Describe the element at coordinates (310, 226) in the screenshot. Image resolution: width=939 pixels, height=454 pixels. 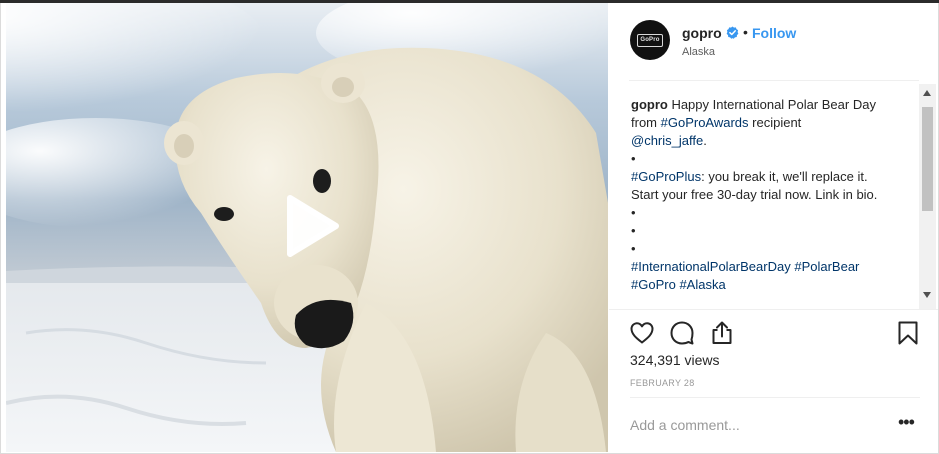
I see `play-icon` at that location.